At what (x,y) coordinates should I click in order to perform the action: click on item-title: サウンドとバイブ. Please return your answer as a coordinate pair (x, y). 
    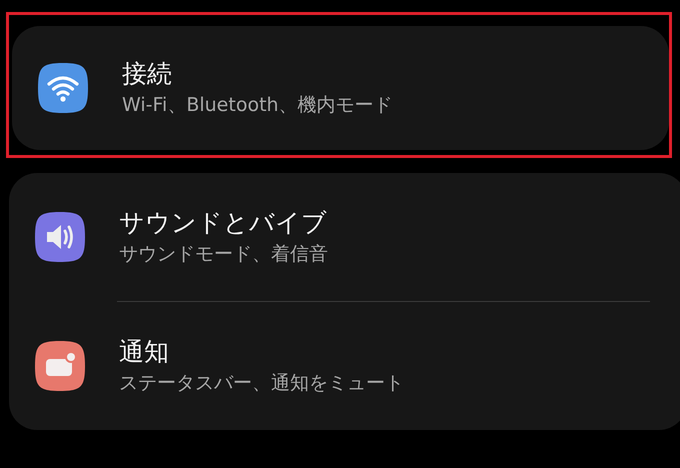
    Looking at the image, I should click on (223, 223).